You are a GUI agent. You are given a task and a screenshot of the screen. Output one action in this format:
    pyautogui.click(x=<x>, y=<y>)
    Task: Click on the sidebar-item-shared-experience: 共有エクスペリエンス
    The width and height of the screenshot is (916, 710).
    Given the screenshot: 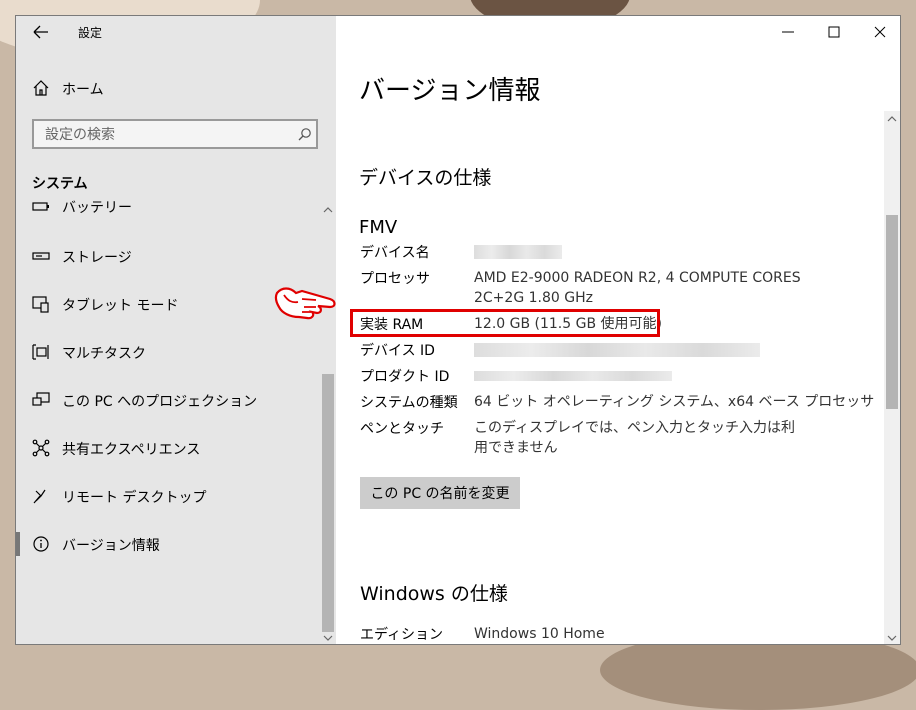 What is the action you would take?
    pyautogui.click(x=166, y=448)
    